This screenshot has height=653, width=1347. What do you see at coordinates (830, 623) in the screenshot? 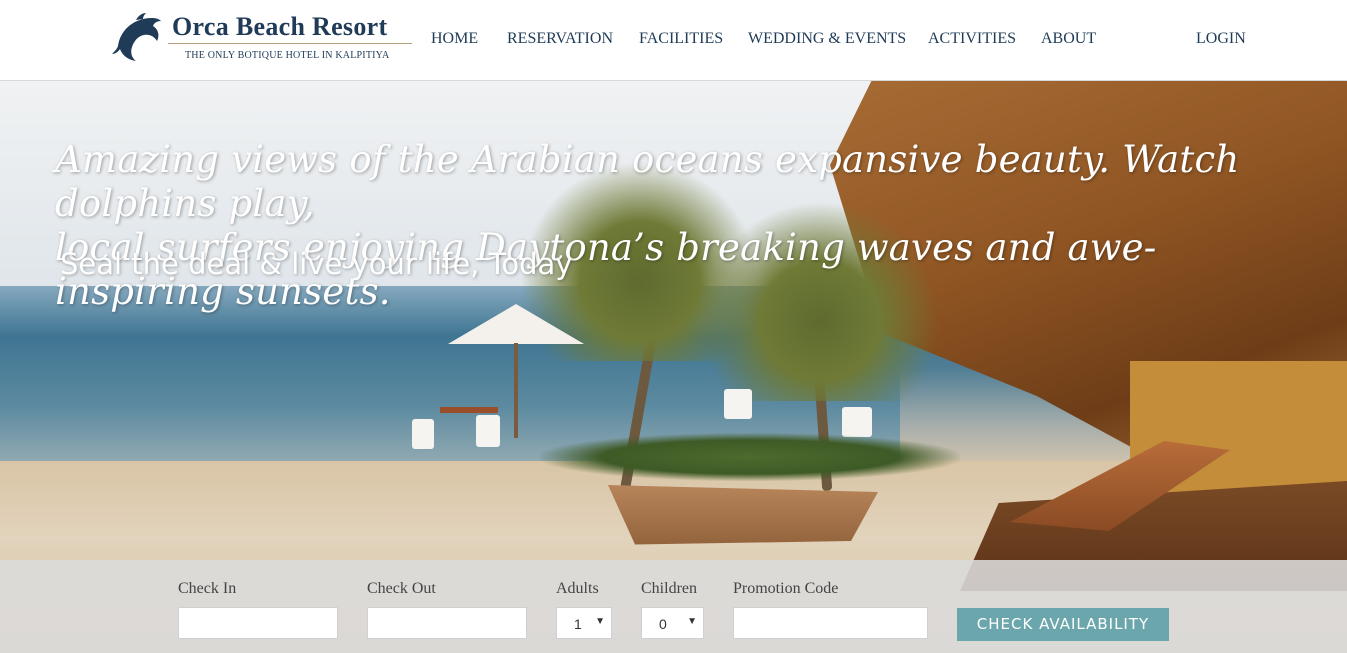
I see `promo-code-field` at bounding box center [830, 623].